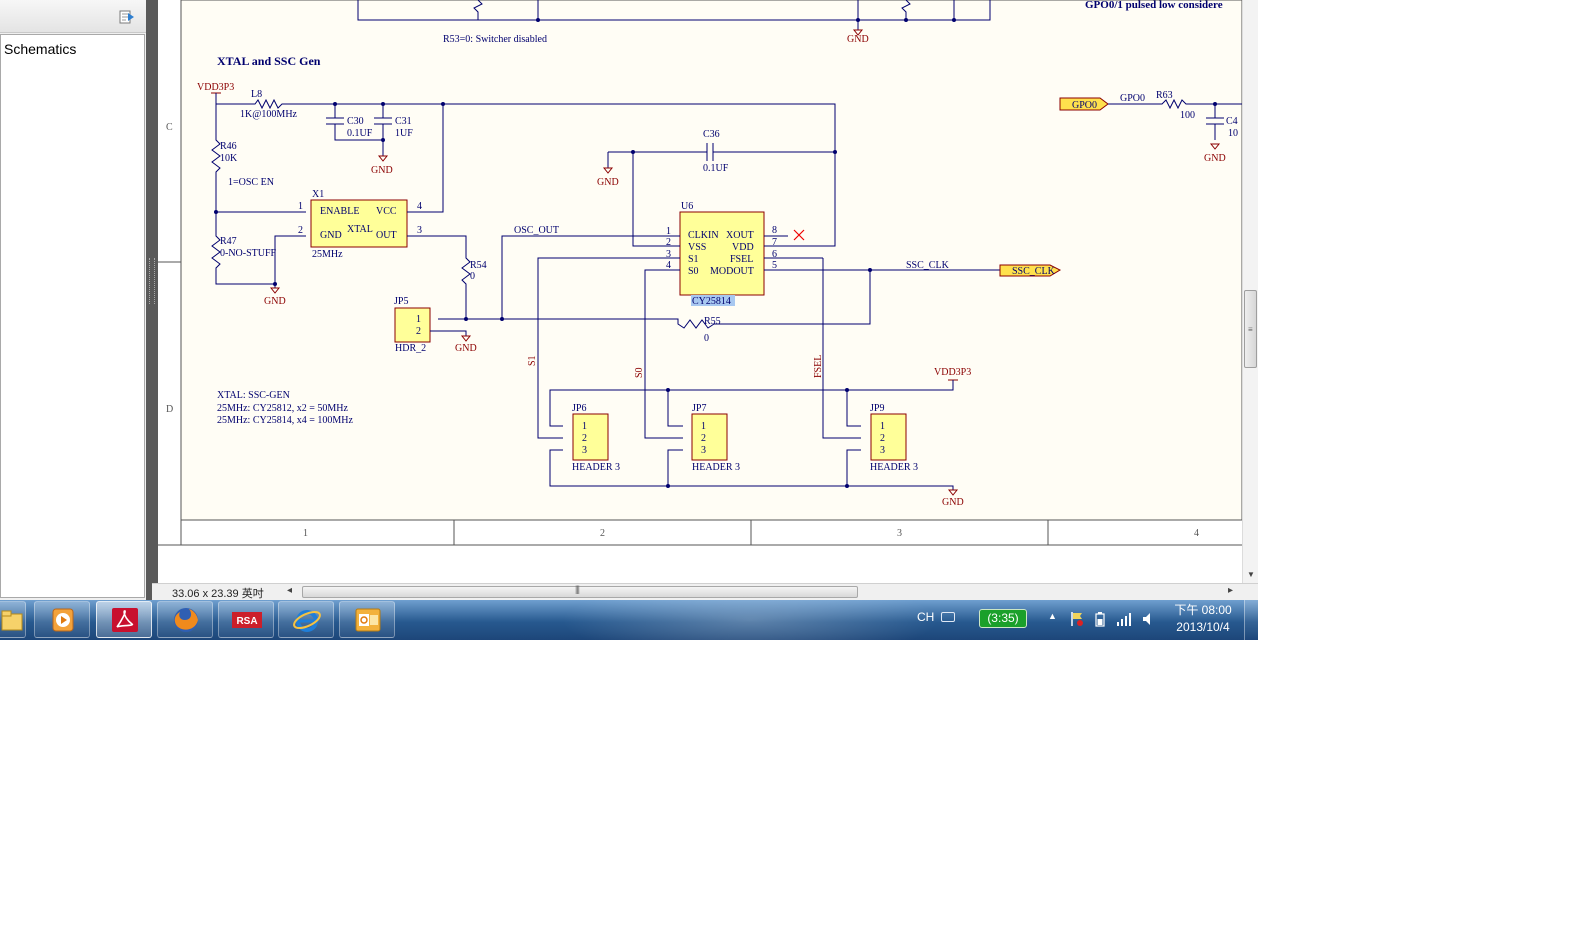 This screenshot has height=940, width=1596. I want to click on u6-pin-1: 1, so click(668, 231).